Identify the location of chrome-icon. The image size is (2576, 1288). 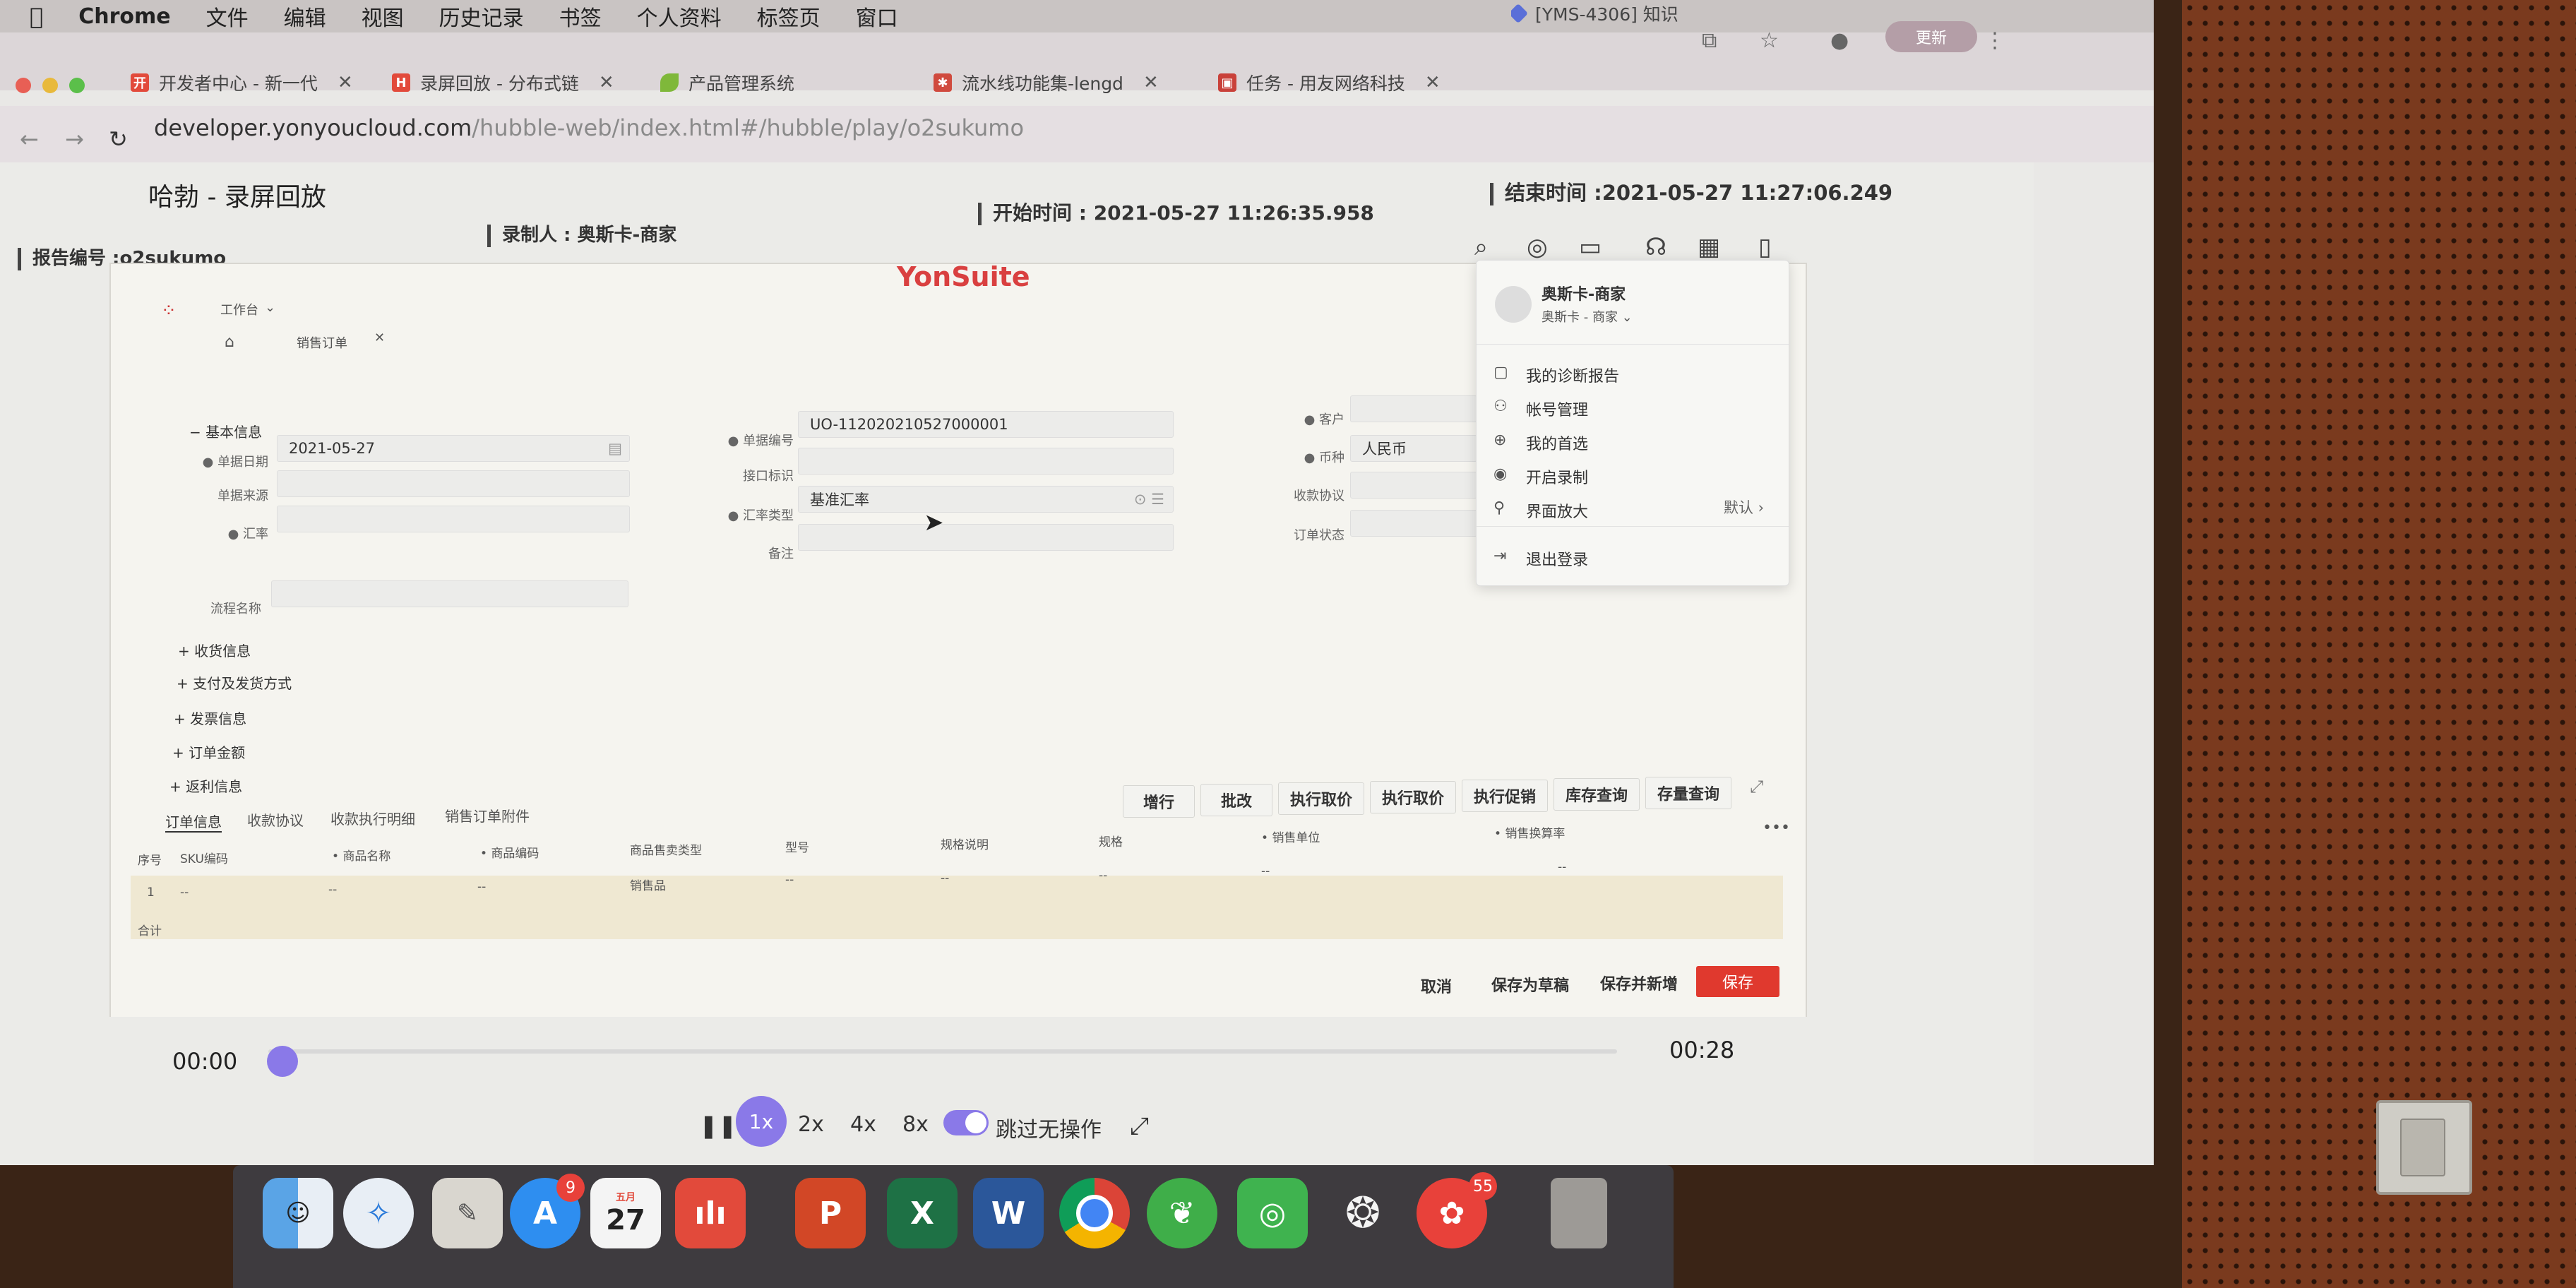
(1094, 1213).